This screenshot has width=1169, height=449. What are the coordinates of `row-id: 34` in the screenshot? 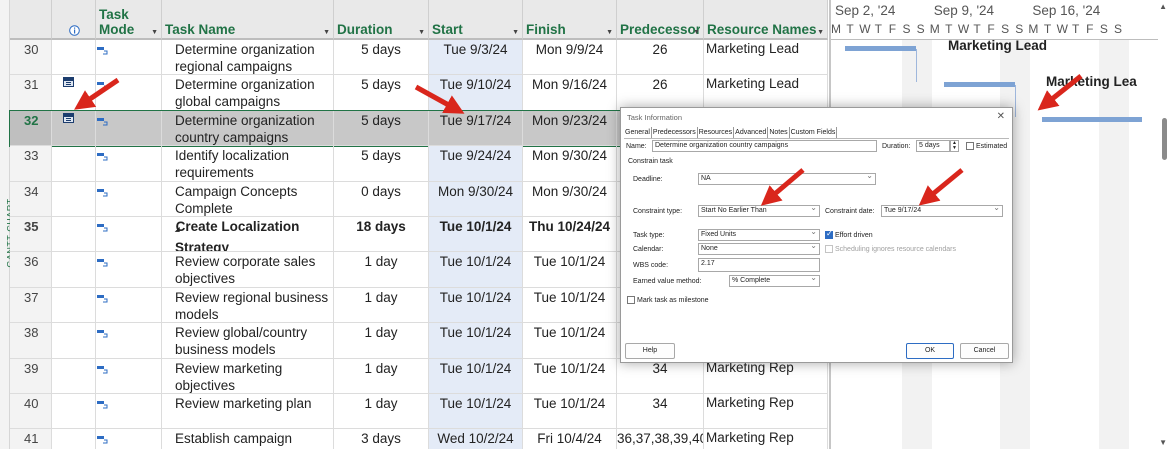 It's located at (31, 199).